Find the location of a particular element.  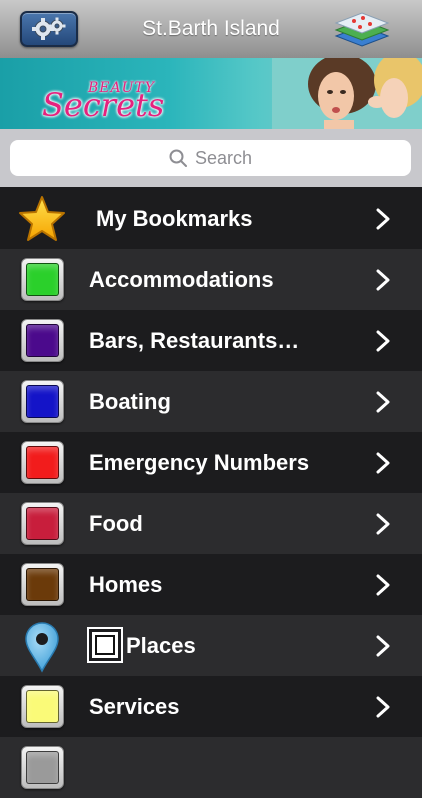

map-pin-icon is located at coordinates (42, 647).